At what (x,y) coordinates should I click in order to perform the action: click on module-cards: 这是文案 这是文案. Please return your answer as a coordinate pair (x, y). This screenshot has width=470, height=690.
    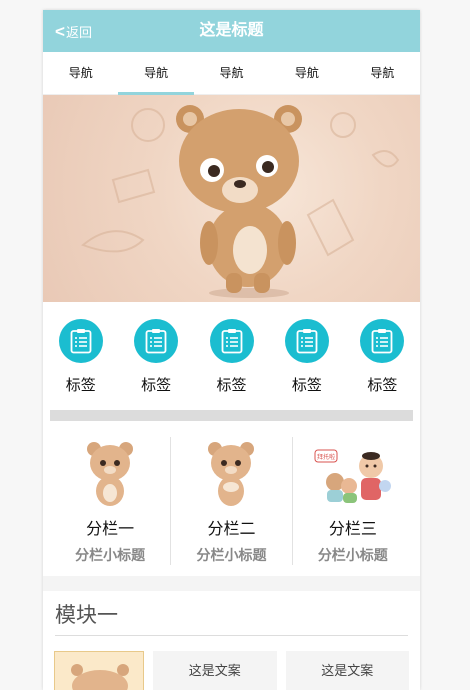
    Looking at the image, I should click on (231, 663).